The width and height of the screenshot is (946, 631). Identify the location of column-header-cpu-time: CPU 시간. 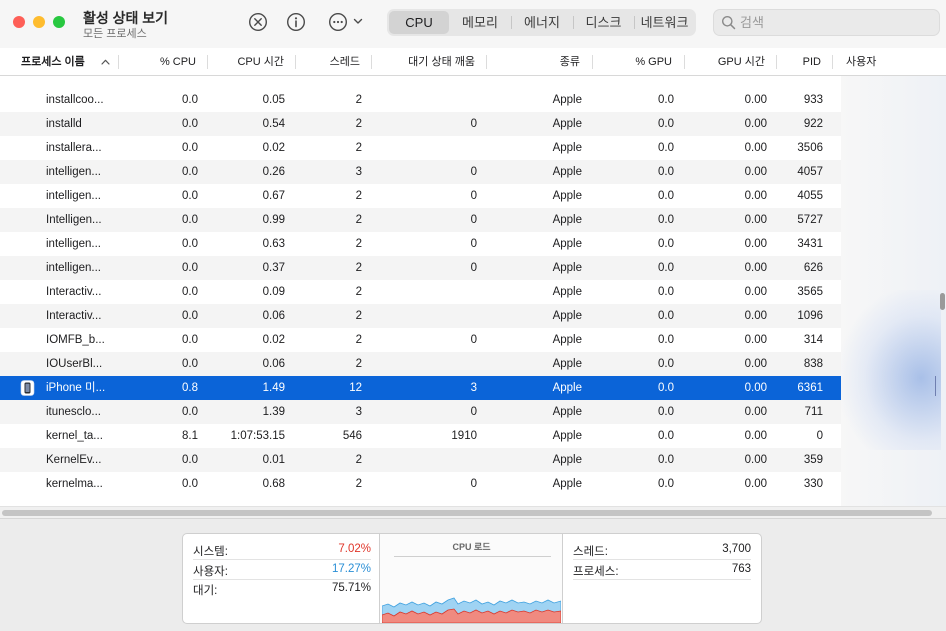
(247, 62).